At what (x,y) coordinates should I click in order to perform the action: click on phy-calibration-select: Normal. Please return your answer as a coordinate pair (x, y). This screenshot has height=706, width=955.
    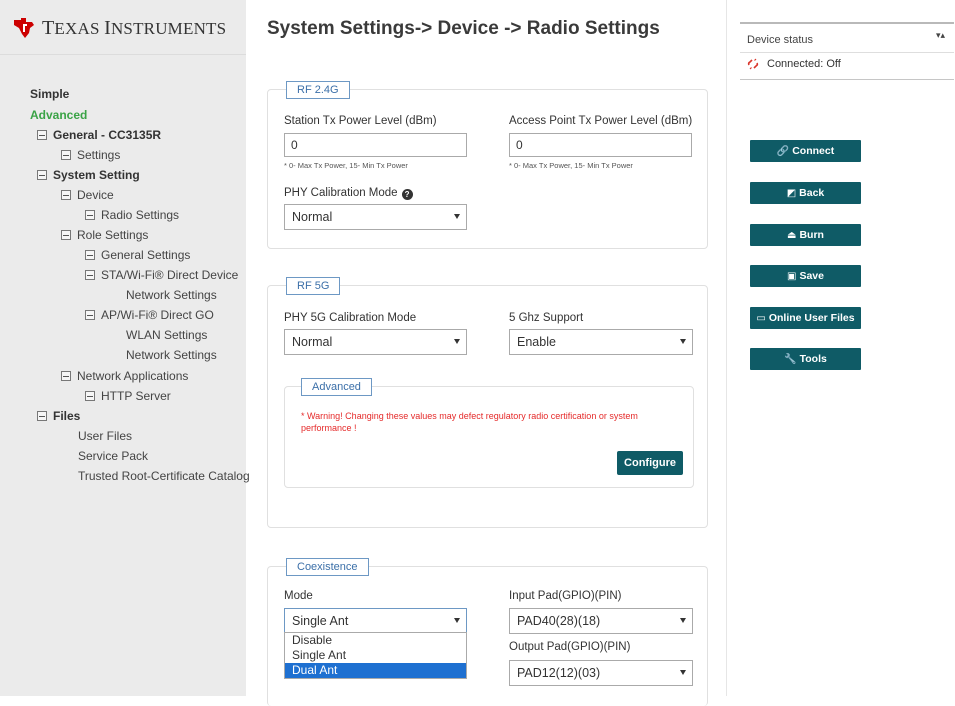
    Looking at the image, I should click on (375, 217).